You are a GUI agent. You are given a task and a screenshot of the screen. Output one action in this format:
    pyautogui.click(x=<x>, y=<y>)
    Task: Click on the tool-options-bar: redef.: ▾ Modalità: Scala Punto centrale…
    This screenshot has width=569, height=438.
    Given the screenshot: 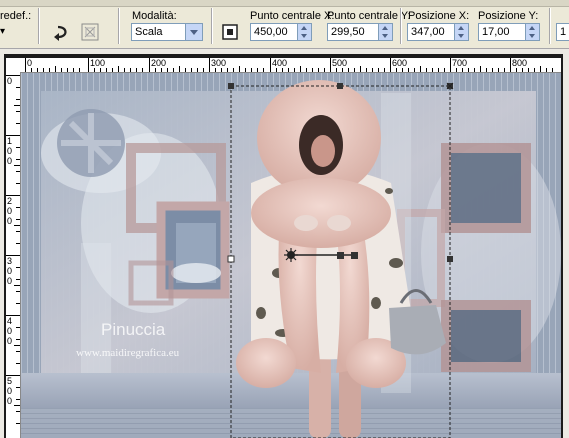 What is the action you would take?
    pyautogui.click(x=284, y=24)
    